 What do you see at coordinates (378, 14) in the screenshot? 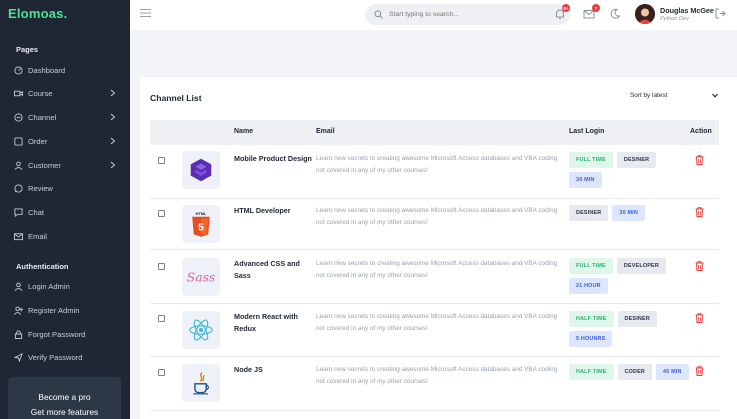
I see `search-icon` at bounding box center [378, 14].